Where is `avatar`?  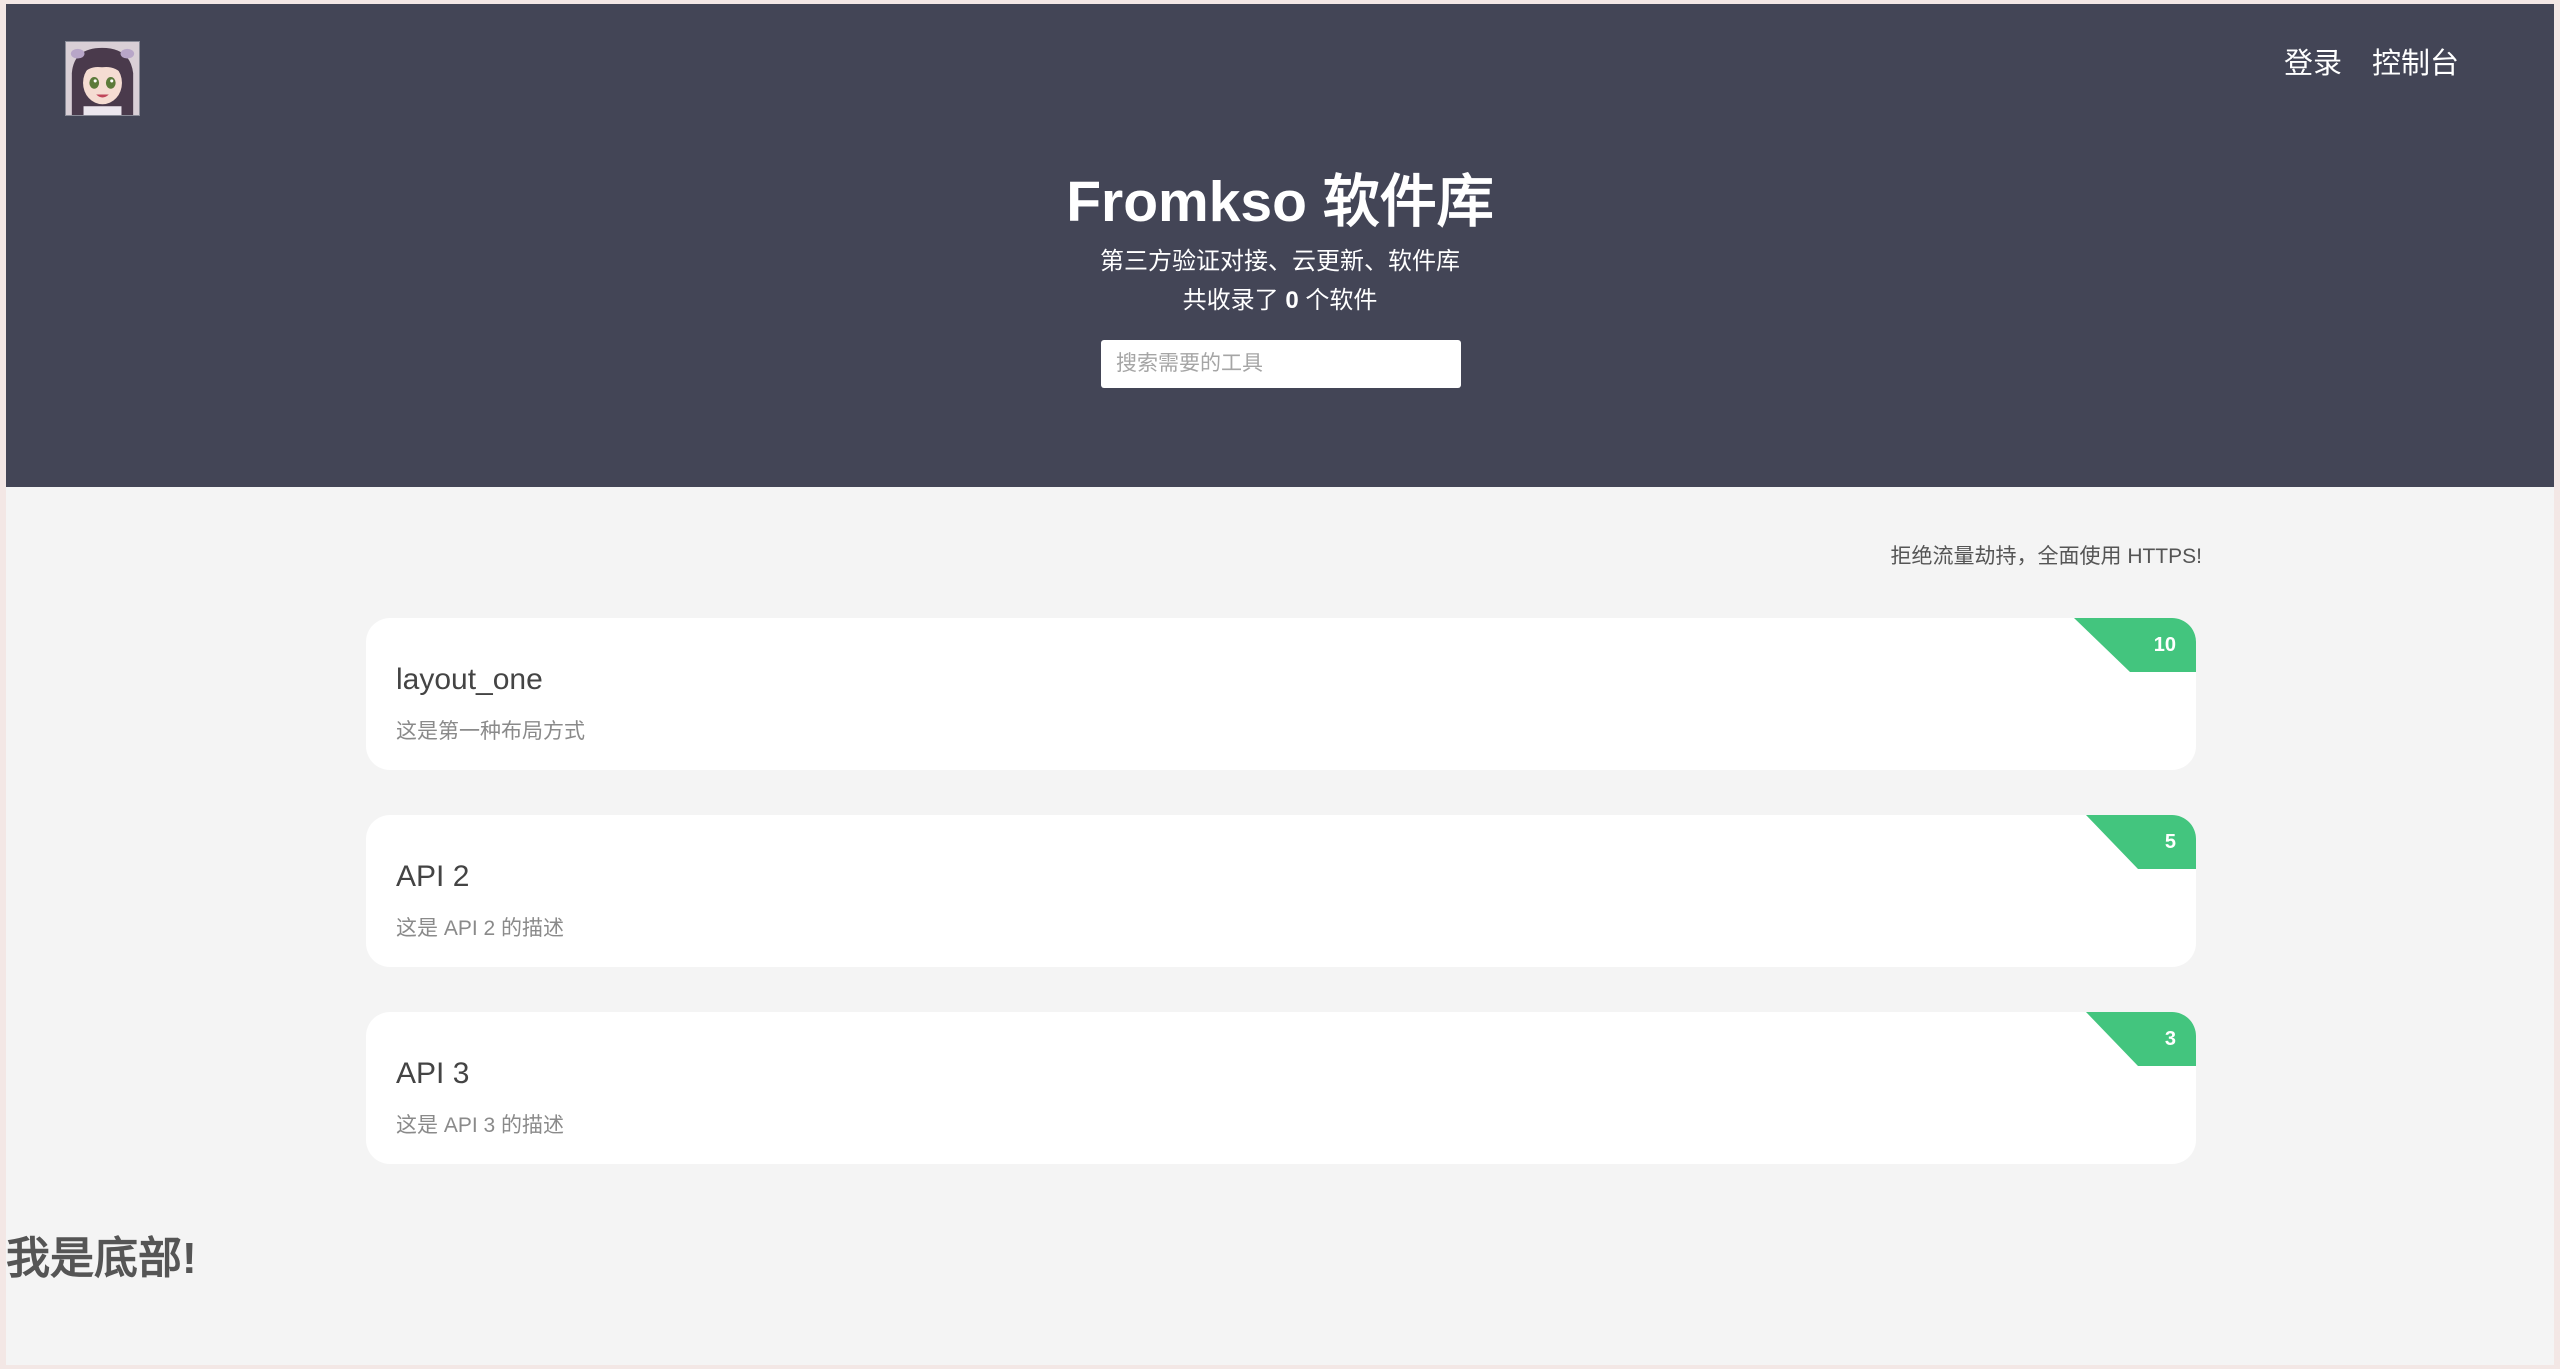
avatar is located at coordinates (102, 78).